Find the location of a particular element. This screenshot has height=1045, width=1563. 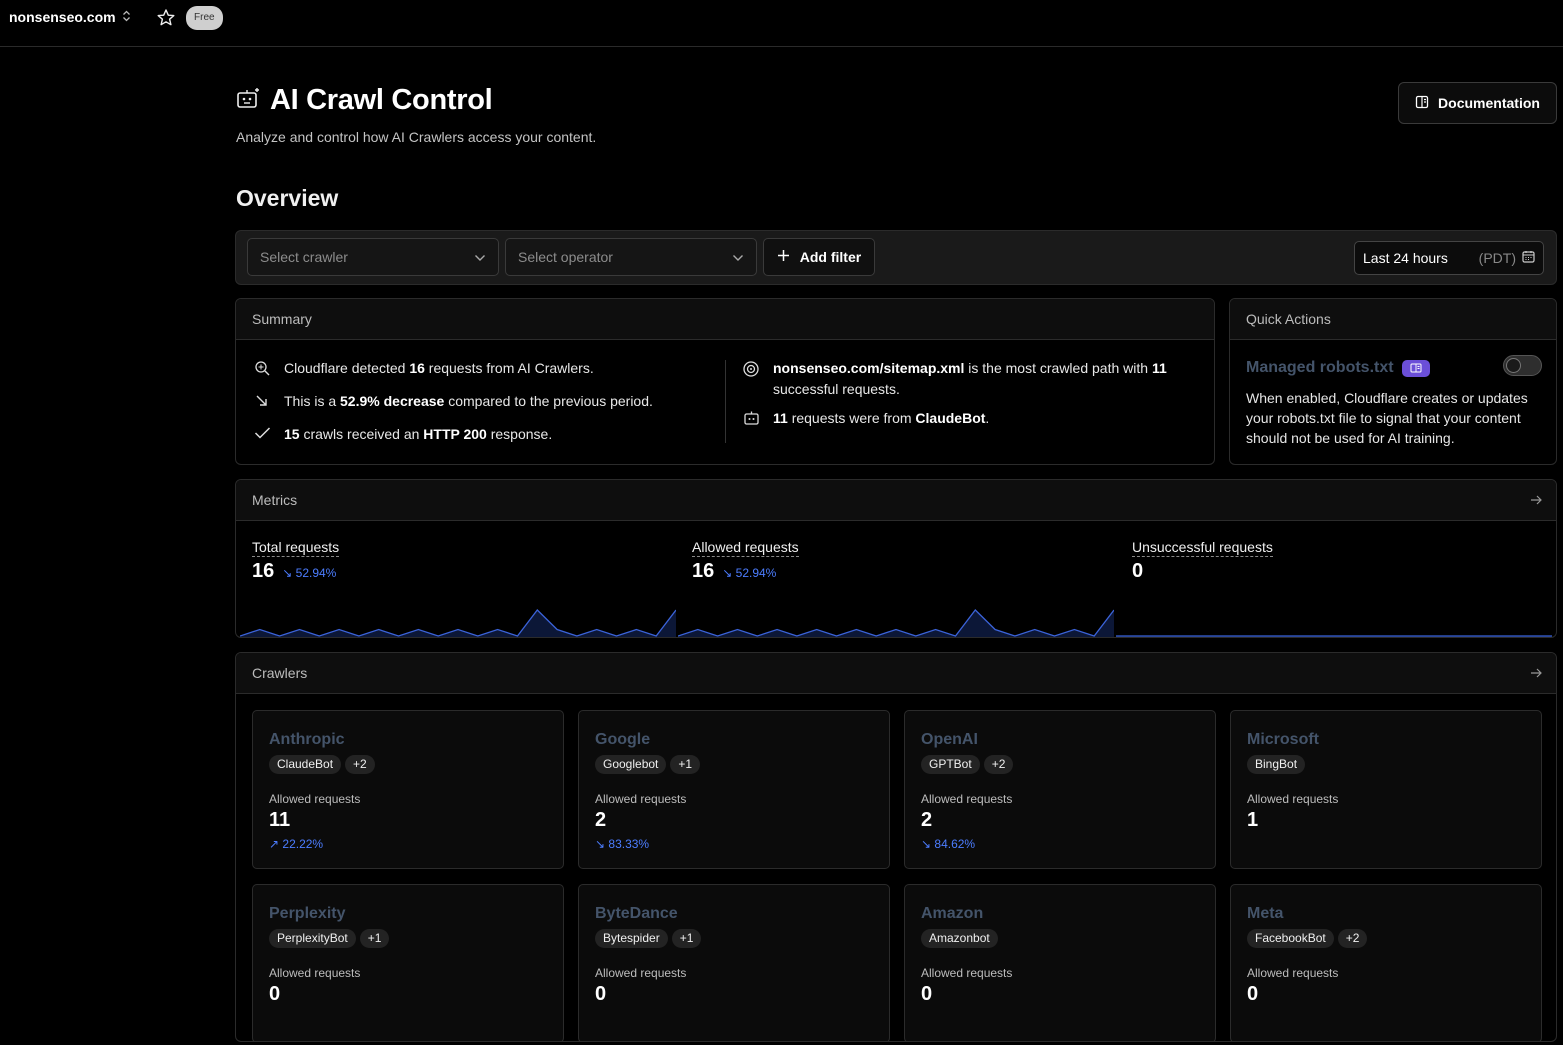

summary-http-line: 15 crawls received an HTTP 200 response. is located at coordinates (402, 434).